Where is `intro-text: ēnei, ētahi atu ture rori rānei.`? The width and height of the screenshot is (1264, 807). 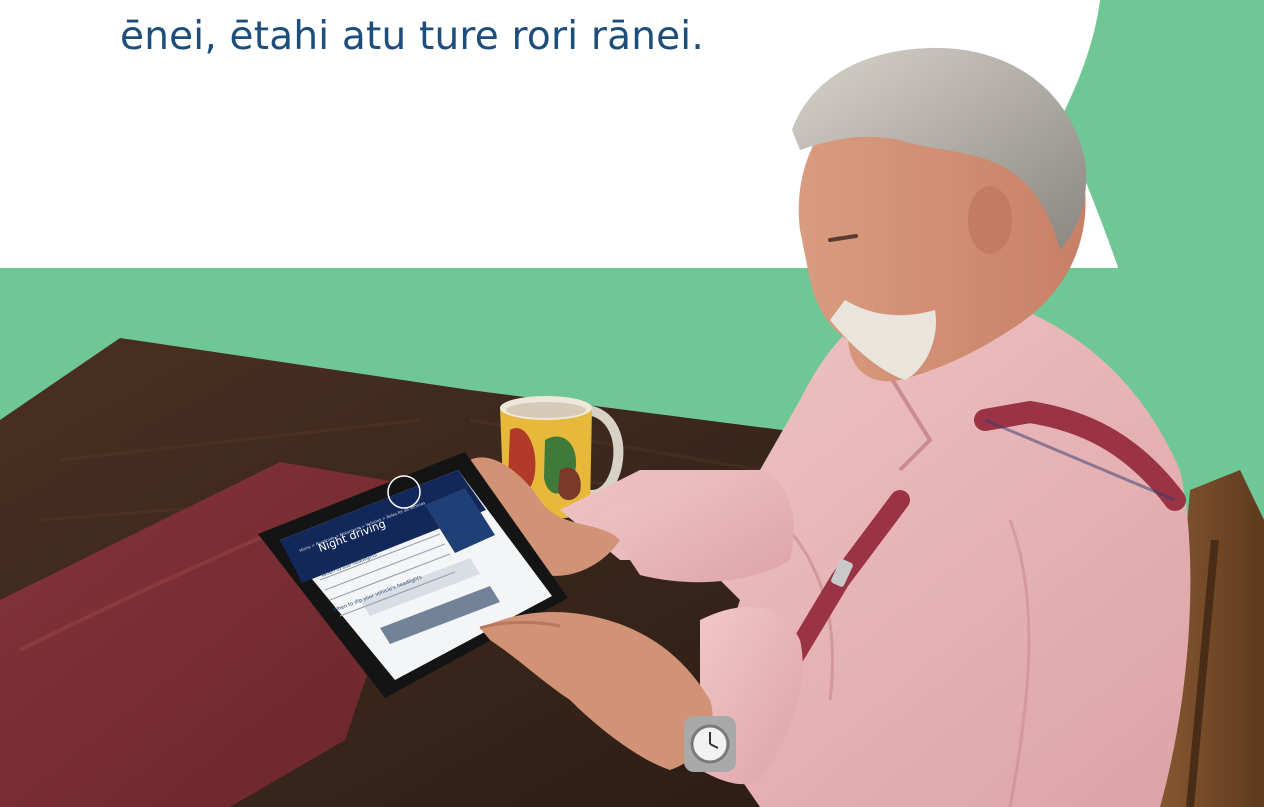
intro-text: ēnei, ētahi atu ture rori rānei. is located at coordinates (412, 36).